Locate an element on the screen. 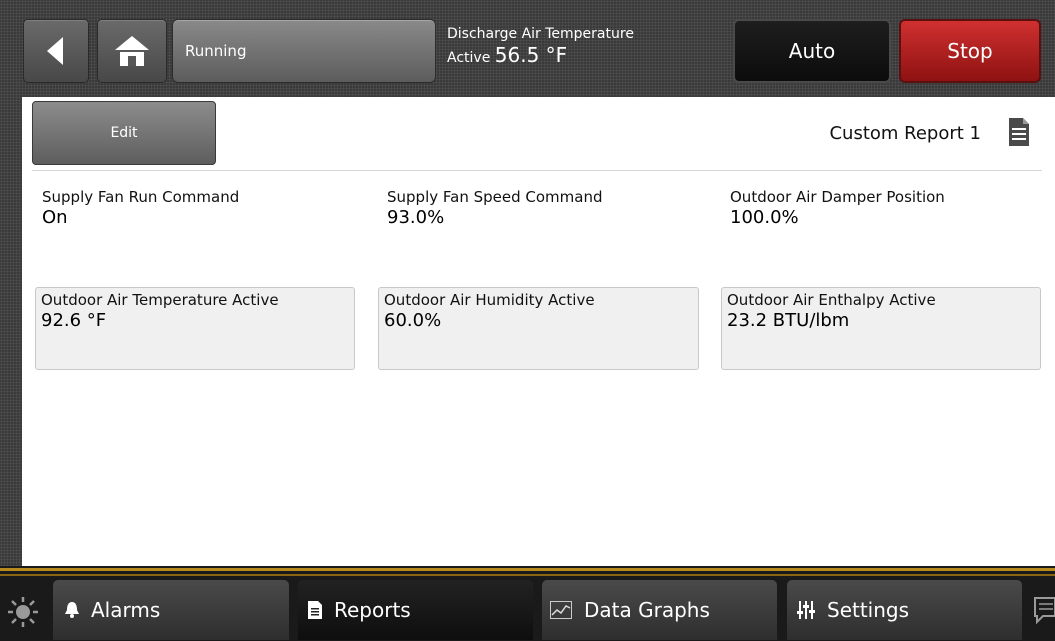  back-arrow-icon is located at coordinates (55, 51).